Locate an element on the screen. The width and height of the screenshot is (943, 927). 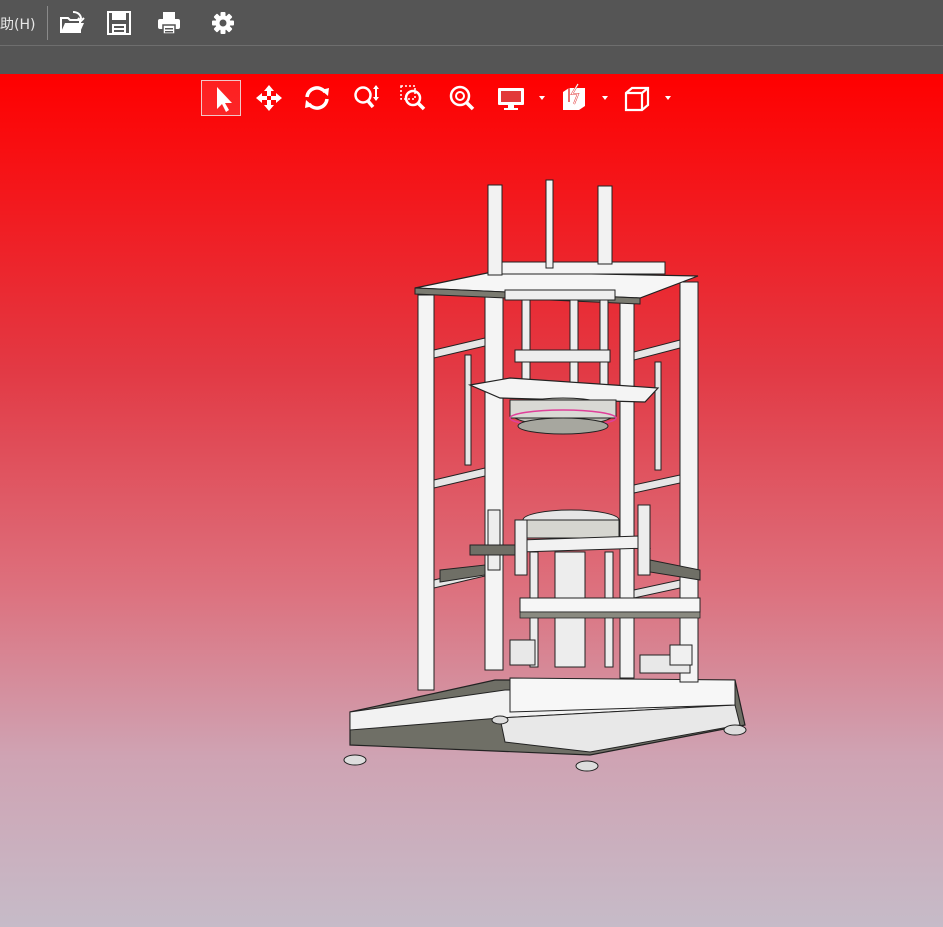
secondary-bar is located at coordinates (471, 60).